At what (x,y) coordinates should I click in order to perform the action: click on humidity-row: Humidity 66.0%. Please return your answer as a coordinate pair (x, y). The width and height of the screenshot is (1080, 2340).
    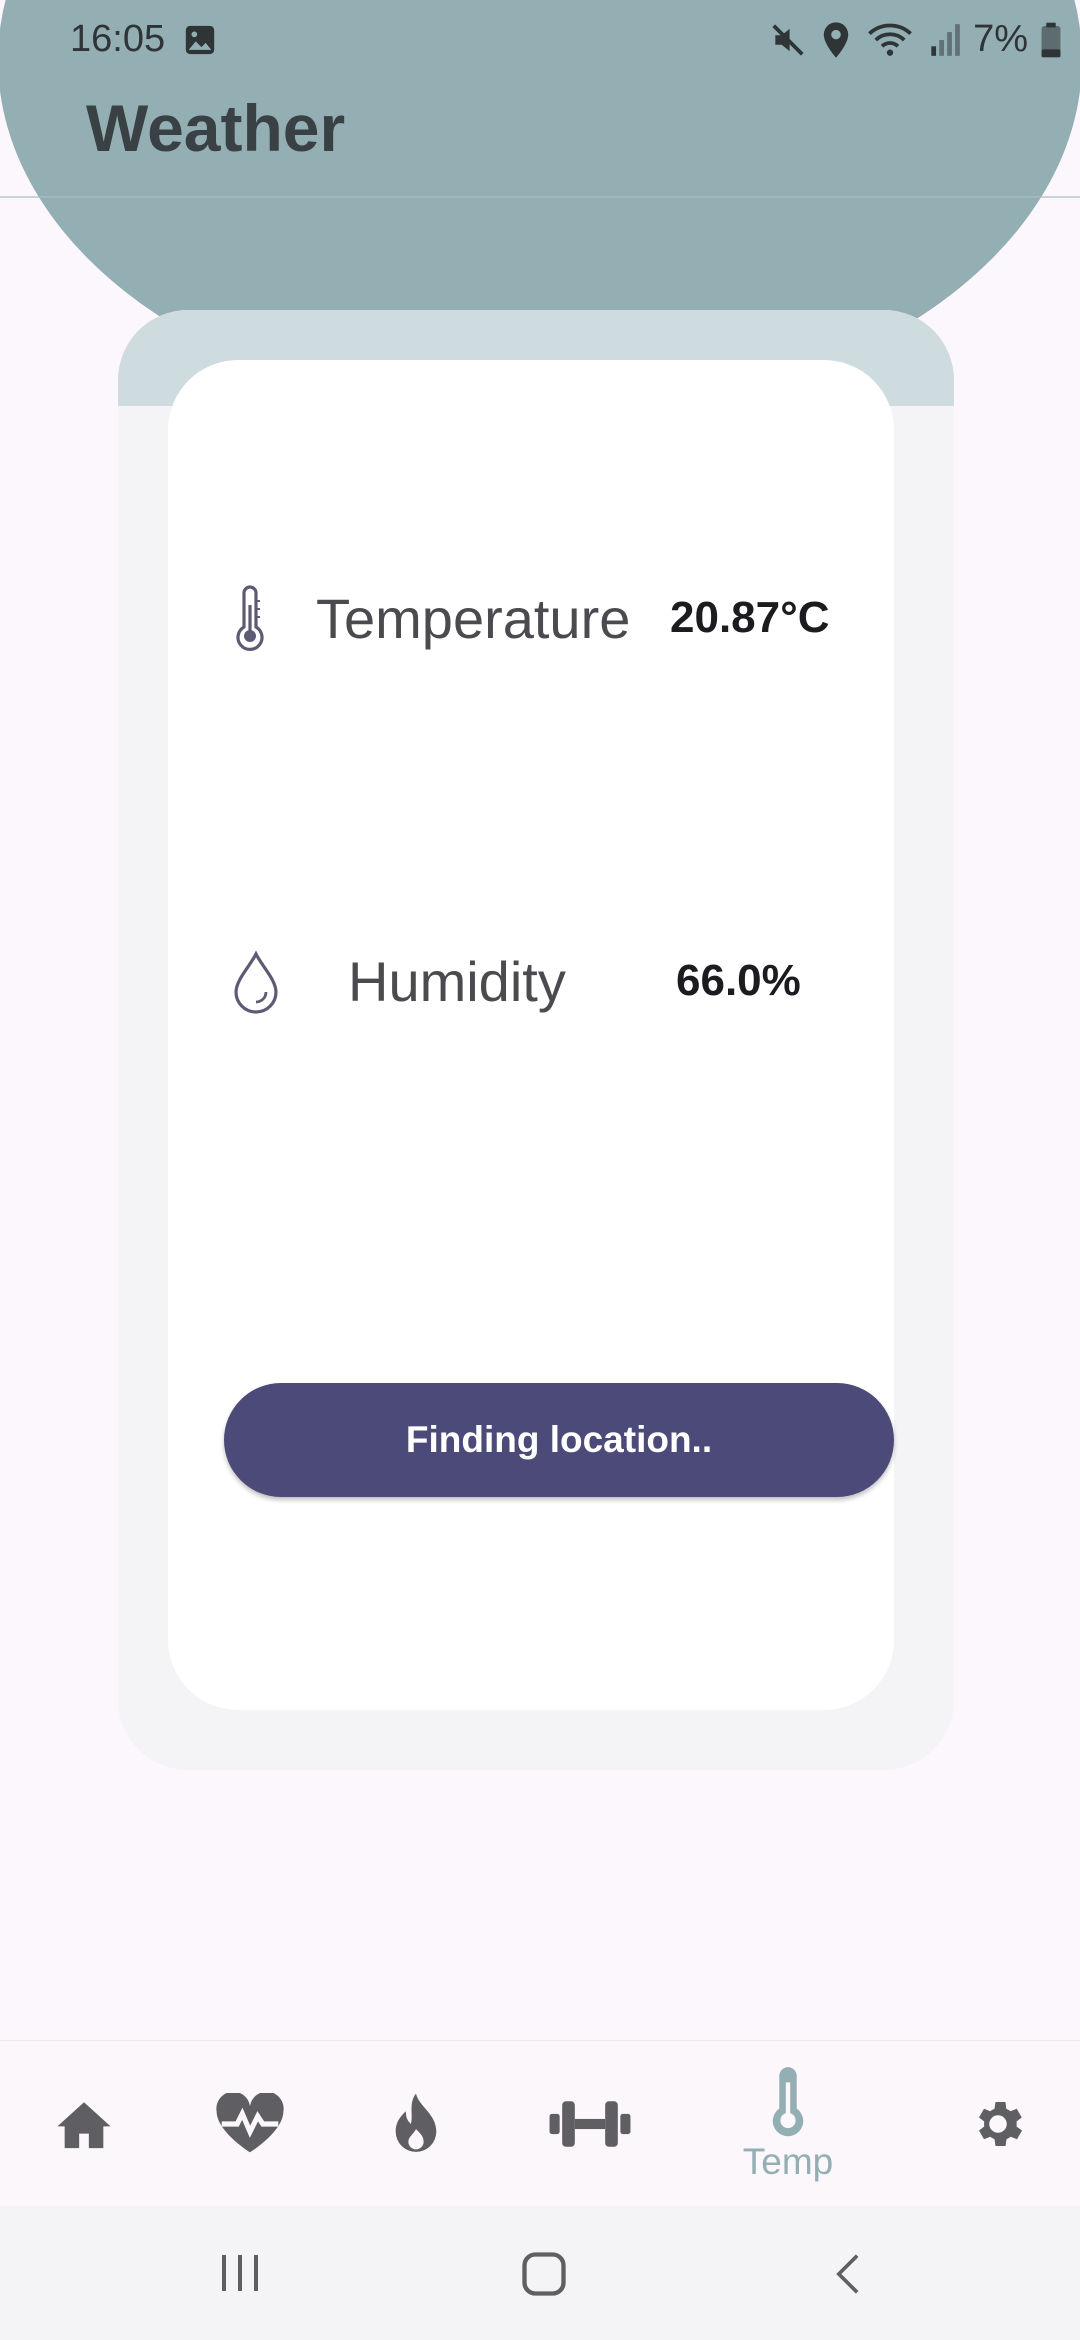
    Looking at the image, I should click on (531, 981).